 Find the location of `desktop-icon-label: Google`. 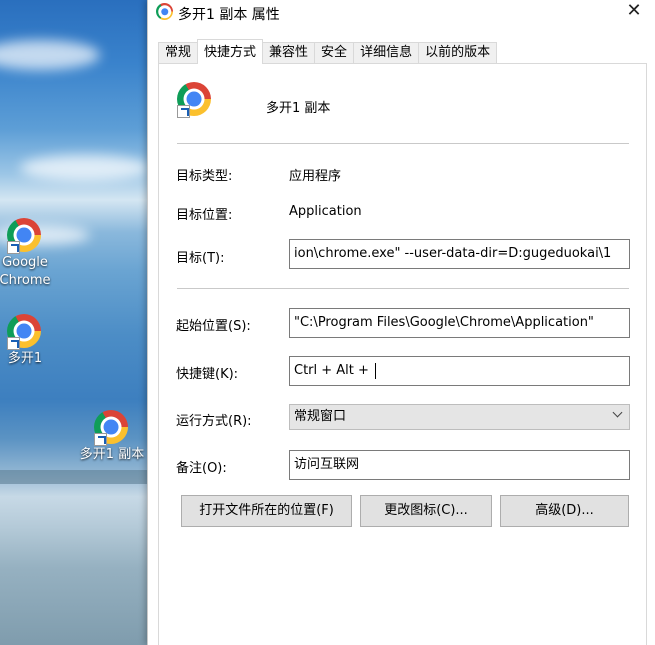

desktop-icon-label: Google is located at coordinates (25, 262).